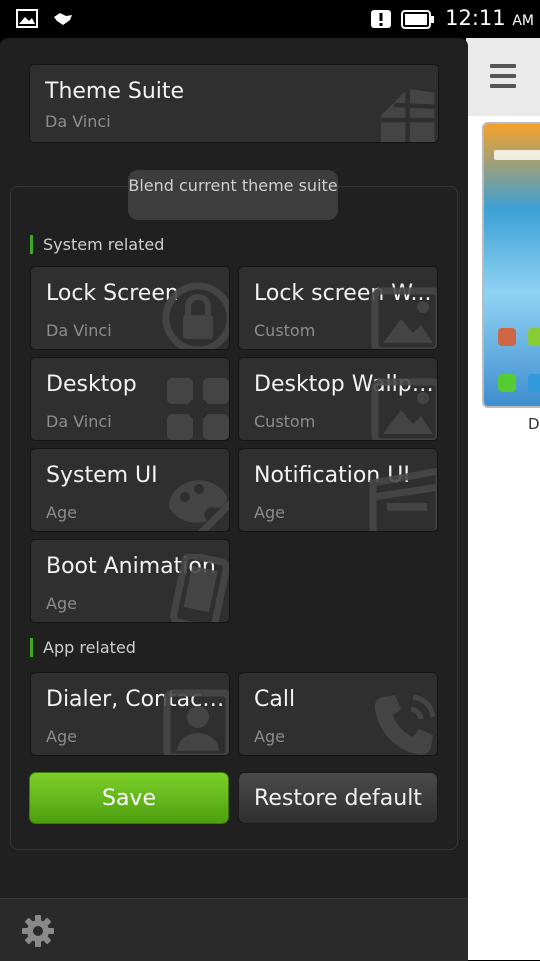  Describe the element at coordinates (338, 308) in the screenshot. I see `lock-screen-wallpaper-card: Lock screen W... Custom` at that location.